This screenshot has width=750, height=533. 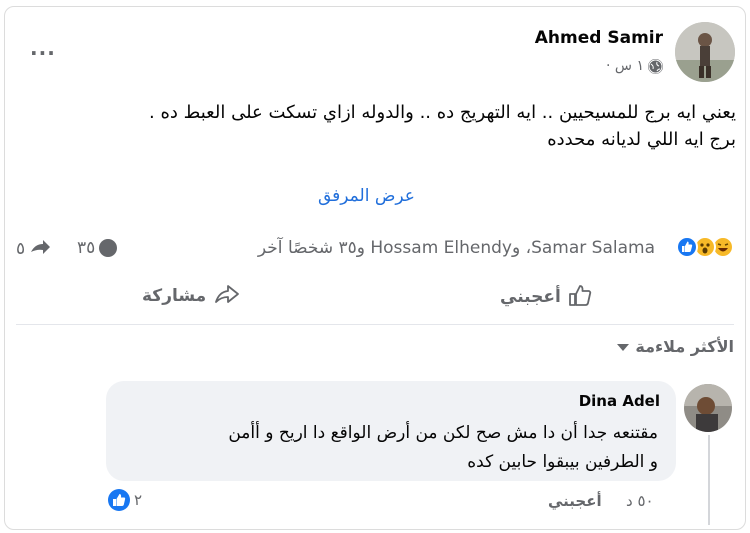 I want to click on comment-thread-line, so click(x=709, y=480).